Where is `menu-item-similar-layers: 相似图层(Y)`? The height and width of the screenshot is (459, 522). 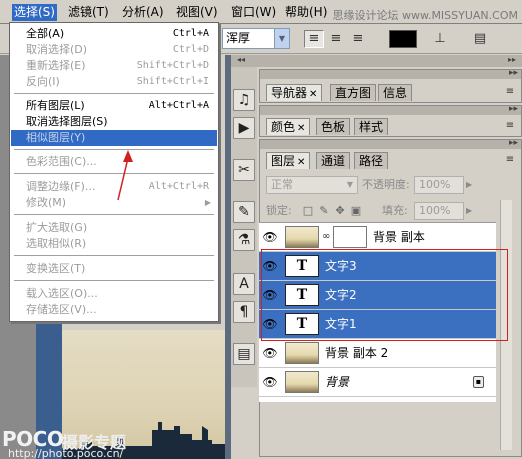 menu-item-similar-layers: 相似图层(Y) is located at coordinates (114, 138).